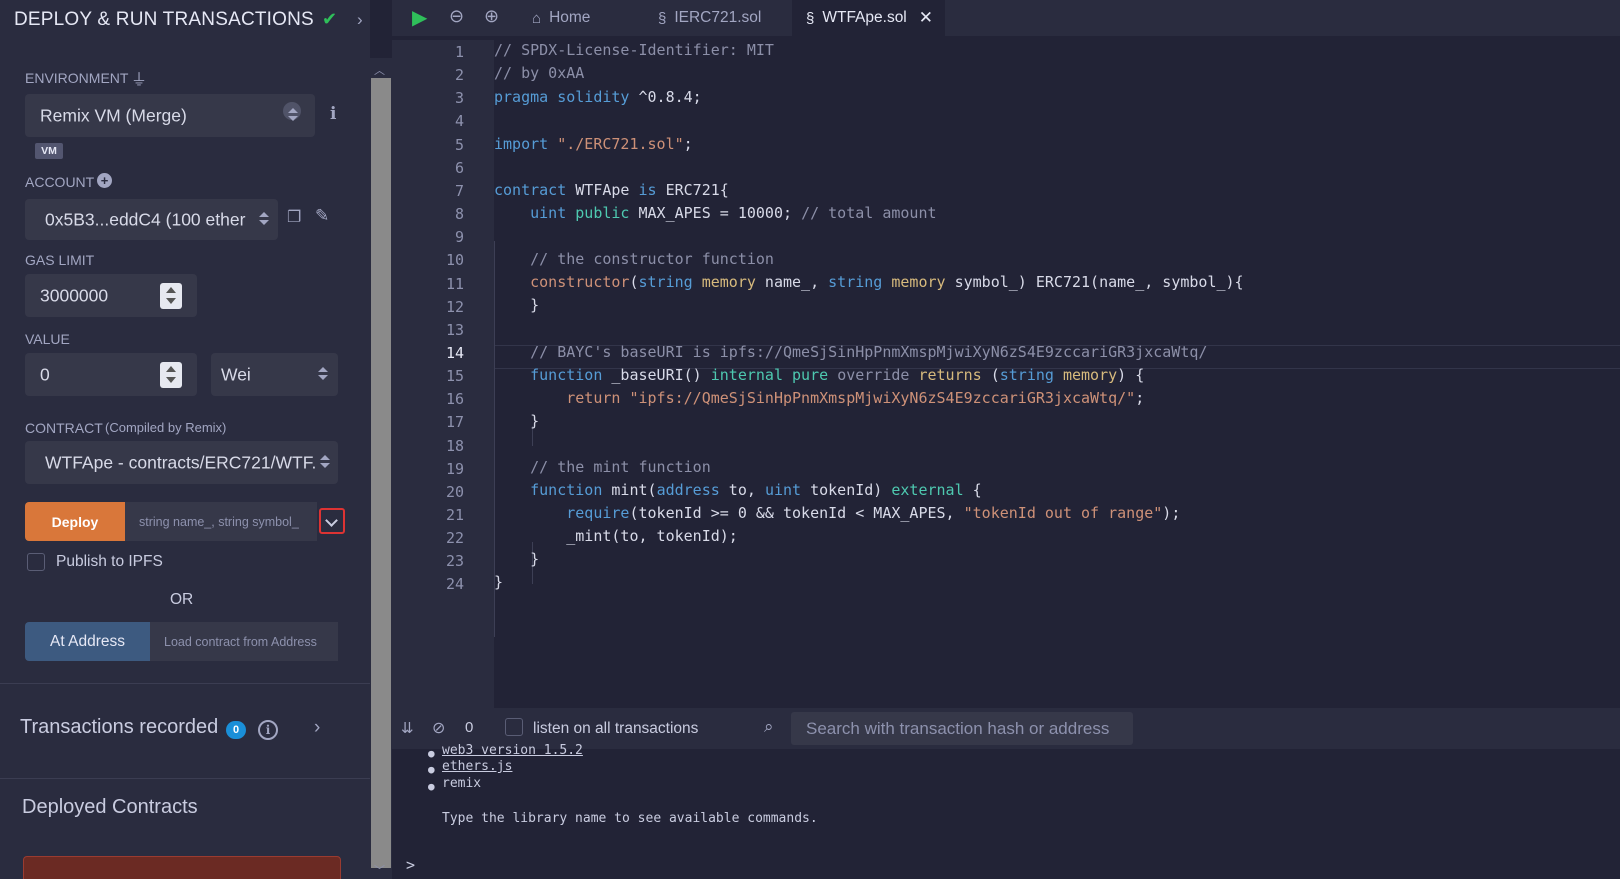 The height and width of the screenshot is (879, 1620). I want to click on tab-label: WTFApe.sol, so click(864, 17).